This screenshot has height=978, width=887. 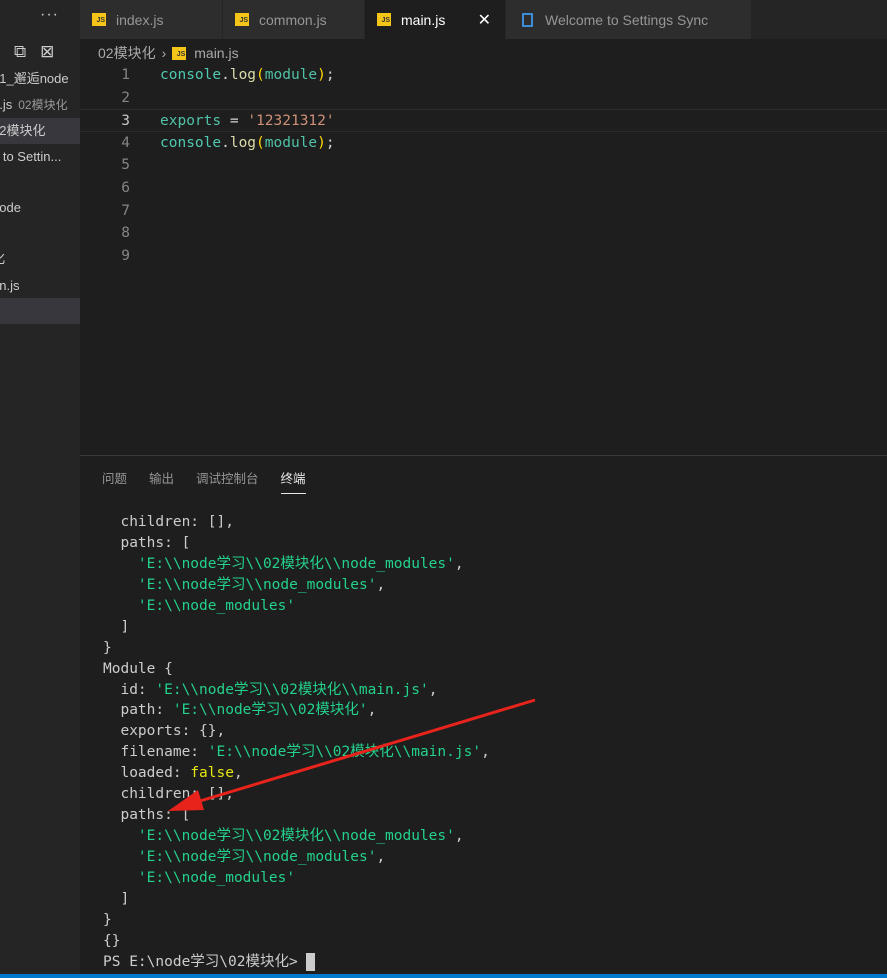 What do you see at coordinates (27, 52) in the screenshot?
I see `explorer-toolbar: ▫ ⧉ ⊠` at bounding box center [27, 52].